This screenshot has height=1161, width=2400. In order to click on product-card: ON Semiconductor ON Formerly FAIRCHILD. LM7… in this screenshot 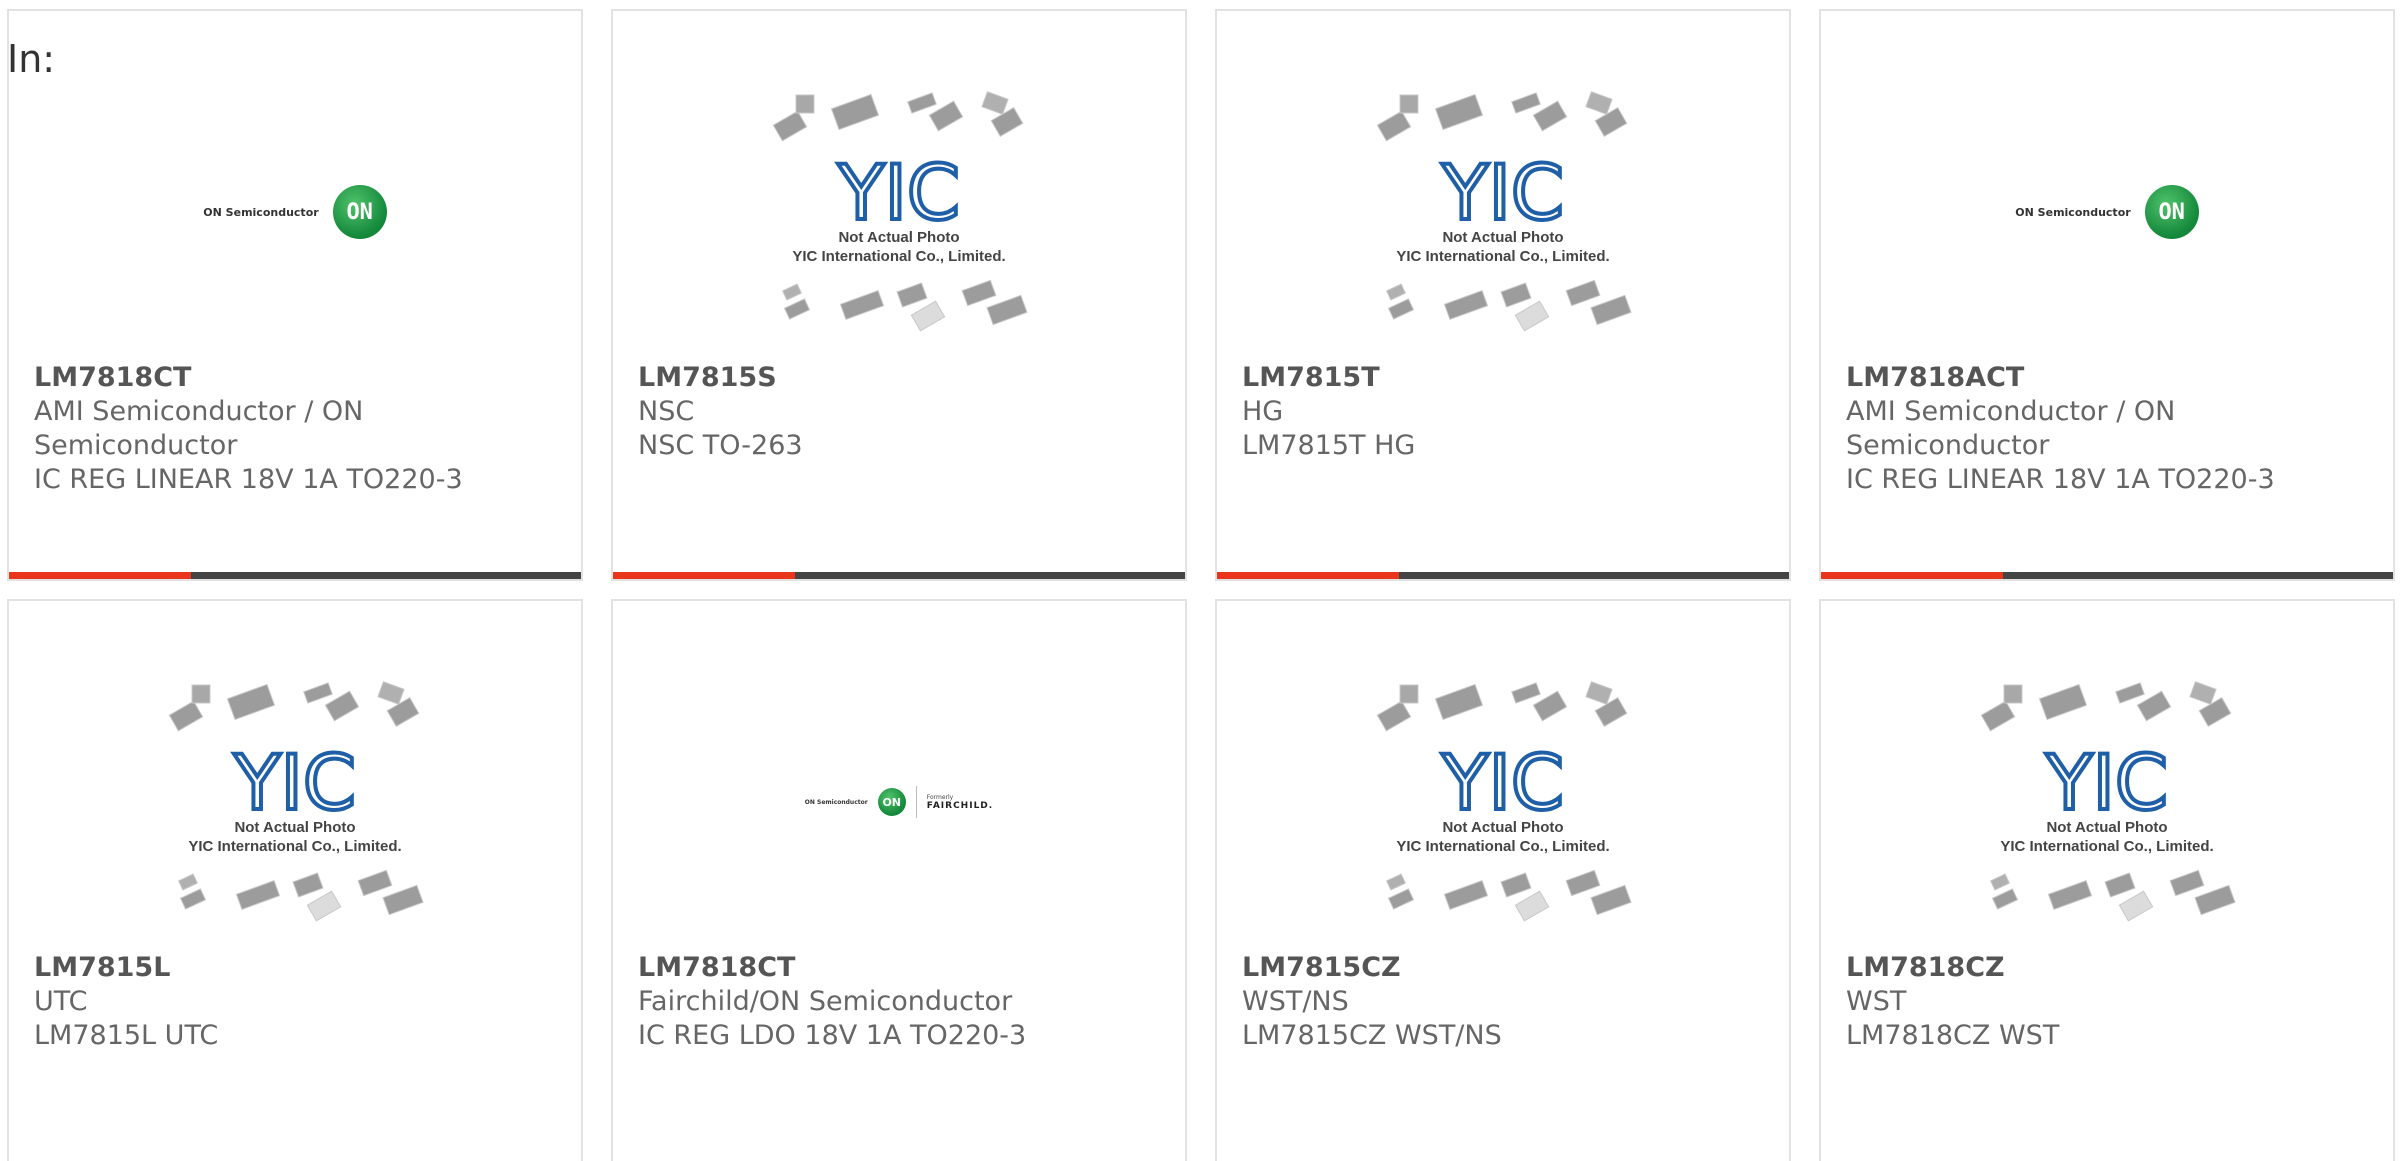, I will do `click(899, 880)`.